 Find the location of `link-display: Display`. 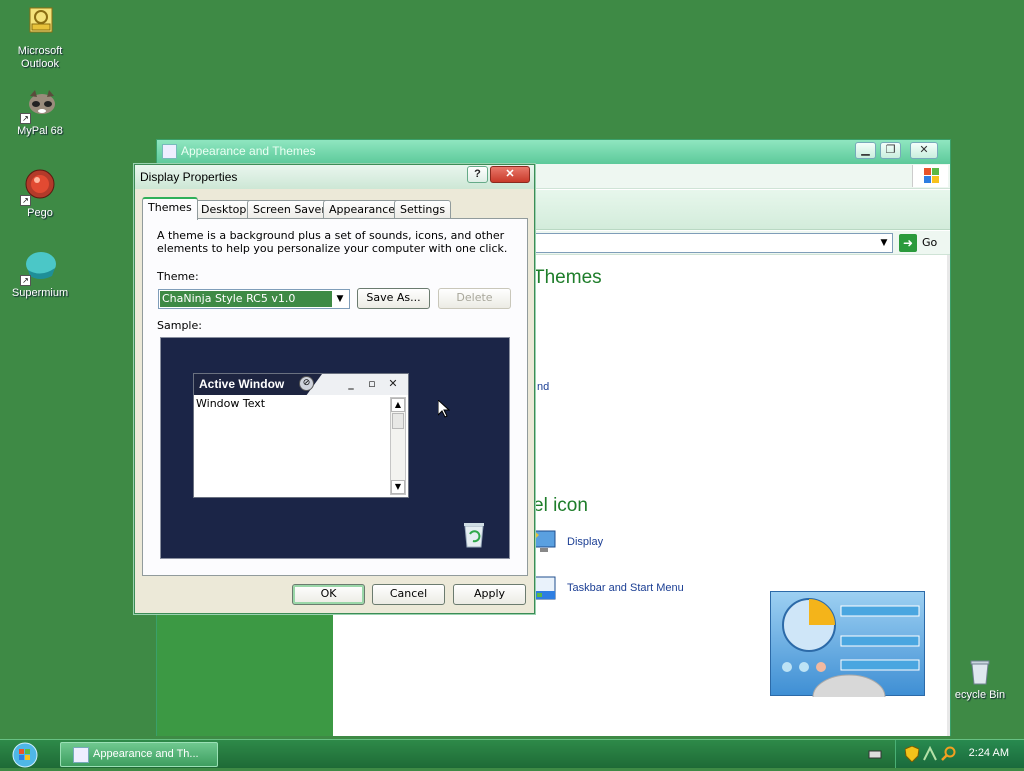

link-display: Display is located at coordinates (585, 542).